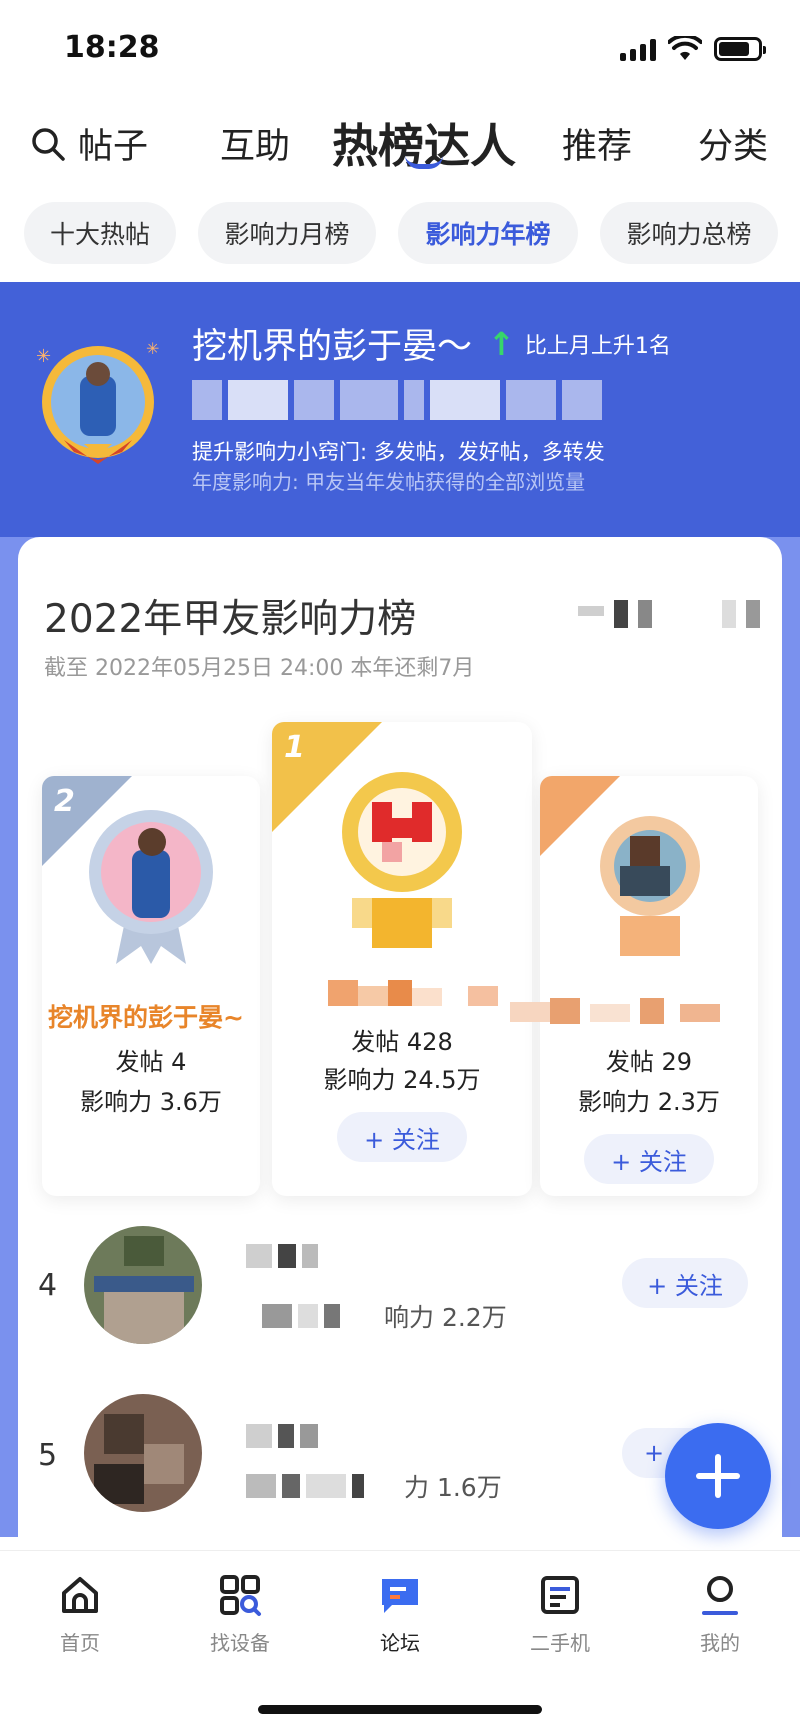 The image size is (800, 1731). I want to click on podium-first-posts: 发帖 428, so click(402, 1042).